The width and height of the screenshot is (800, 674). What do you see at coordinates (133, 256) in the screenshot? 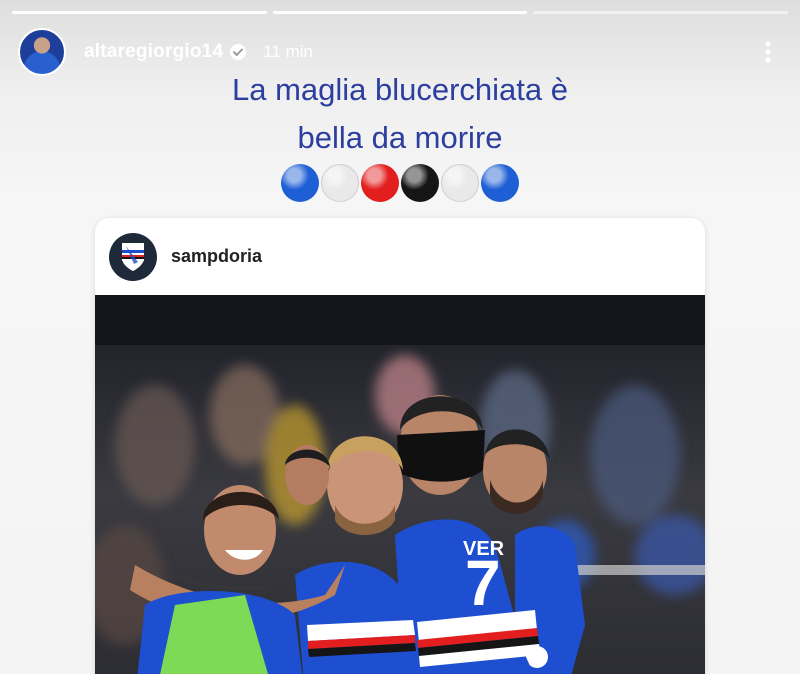
I see `club-logo` at bounding box center [133, 256].